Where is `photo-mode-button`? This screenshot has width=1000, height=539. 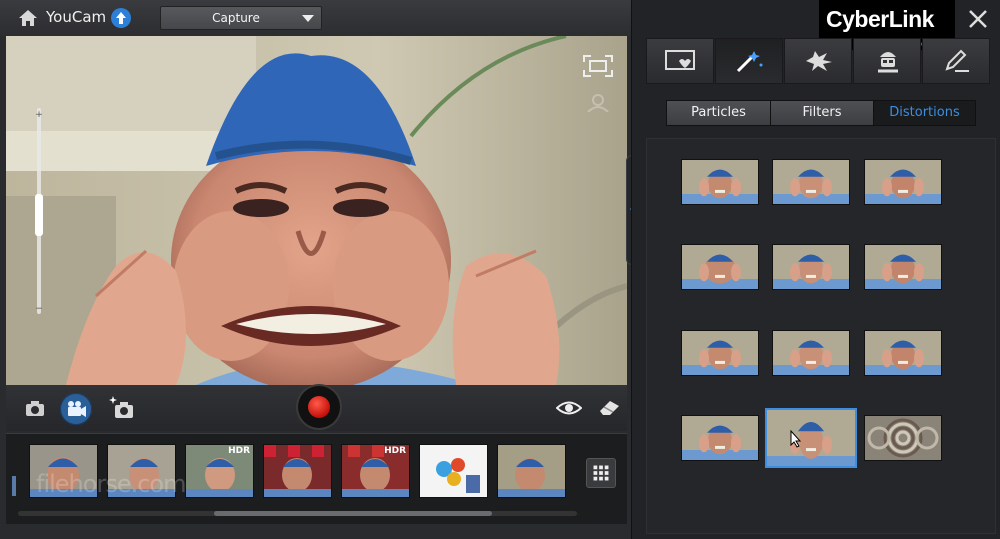
photo-mode-button is located at coordinates (35, 409).